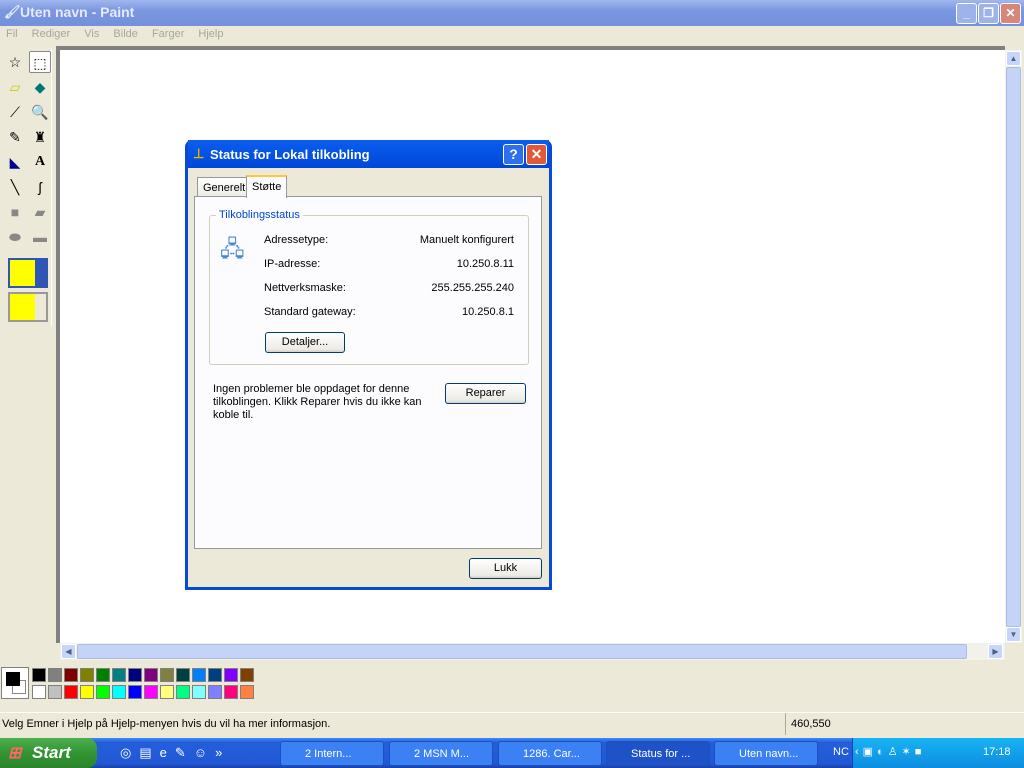 This screenshot has height=768, width=1024. I want to click on tab-stotte: Støtte, so click(267, 186).